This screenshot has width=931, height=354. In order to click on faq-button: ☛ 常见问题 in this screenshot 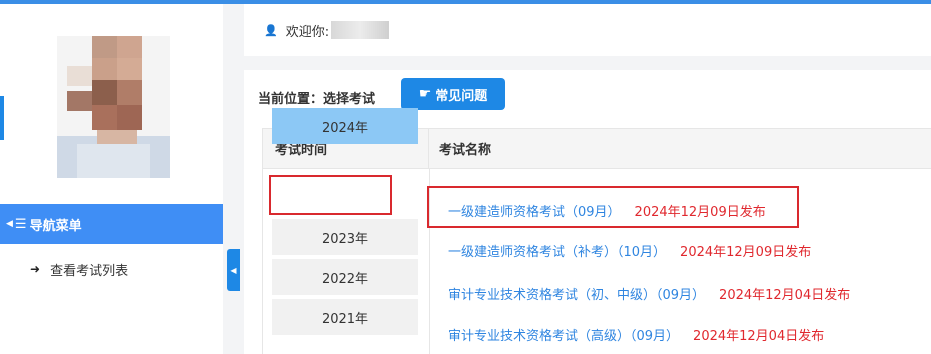, I will do `click(453, 94)`.